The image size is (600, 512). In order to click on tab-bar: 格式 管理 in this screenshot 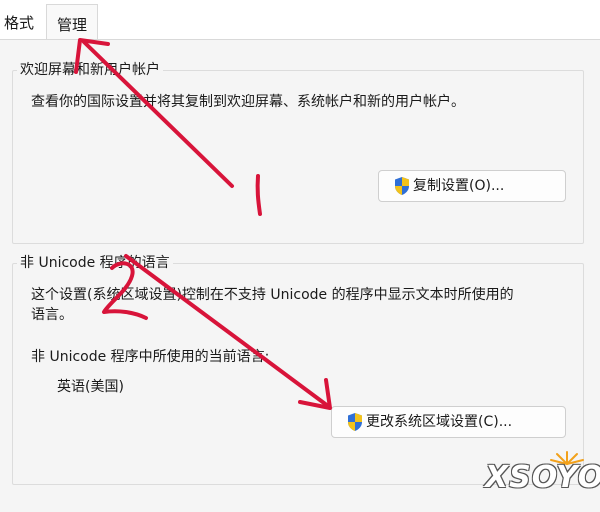, I will do `click(300, 20)`.